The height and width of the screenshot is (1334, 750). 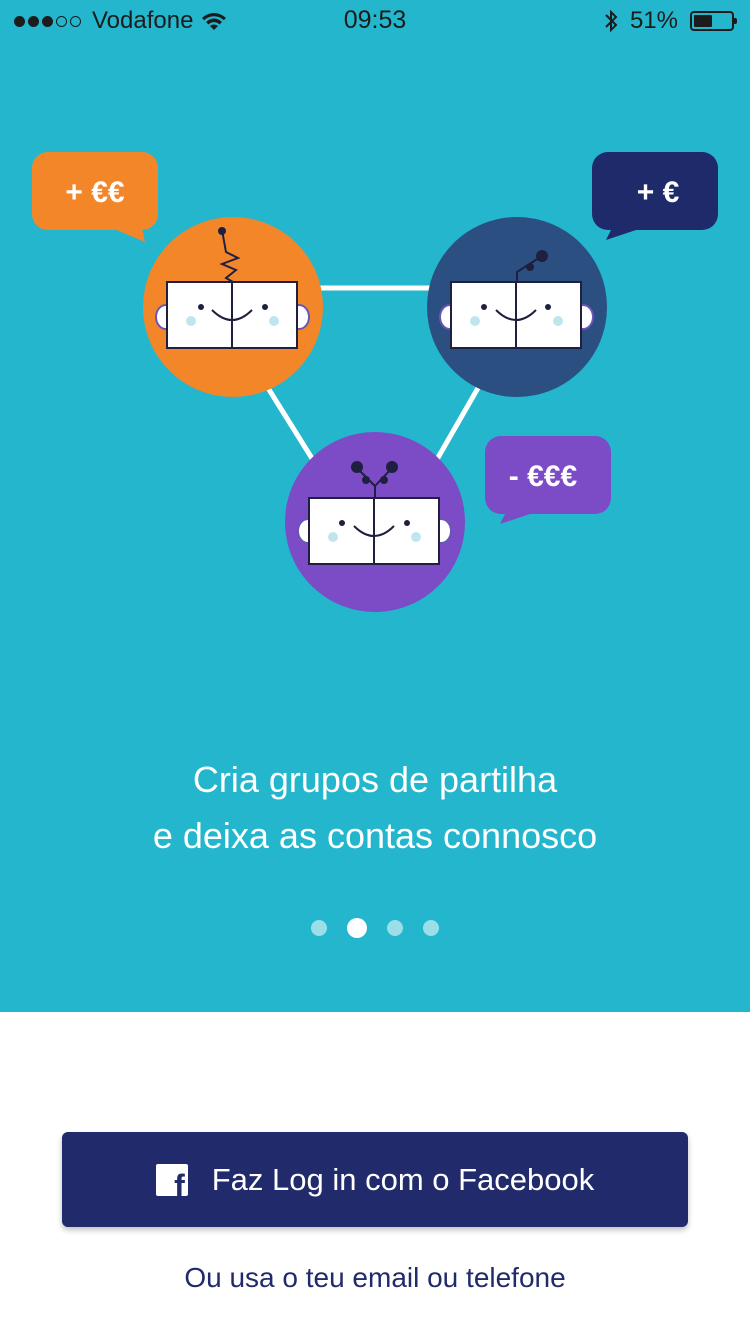 What do you see at coordinates (375, 1278) in the screenshot?
I see `email-phone-login-link: Ou usa o teu email ou telefone` at bounding box center [375, 1278].